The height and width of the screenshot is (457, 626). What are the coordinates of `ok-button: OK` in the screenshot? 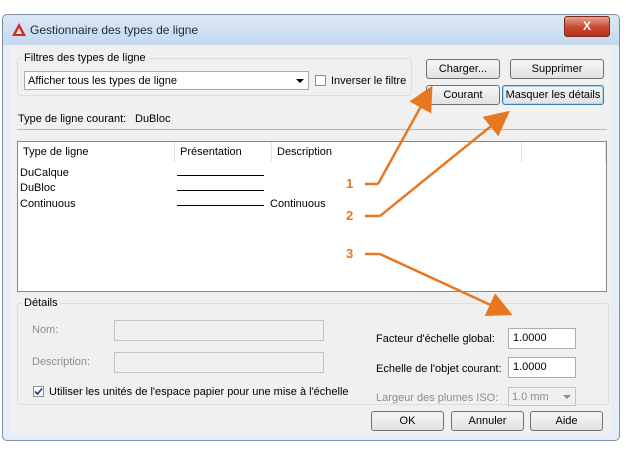 It's located at (407, 421).